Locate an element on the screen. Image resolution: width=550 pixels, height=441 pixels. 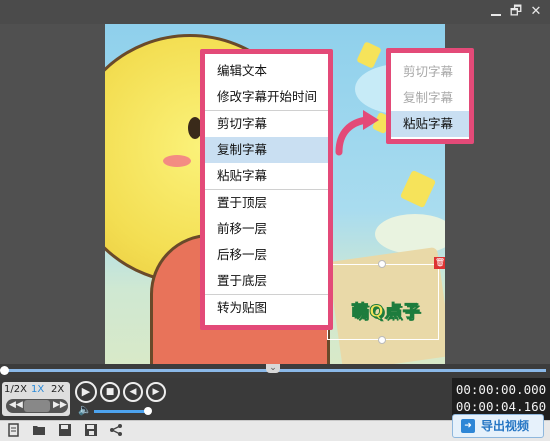
paste-menu-demo: 剪切字幕 复制字幕 粘贴字幕 is located at coordinates (430, 96).